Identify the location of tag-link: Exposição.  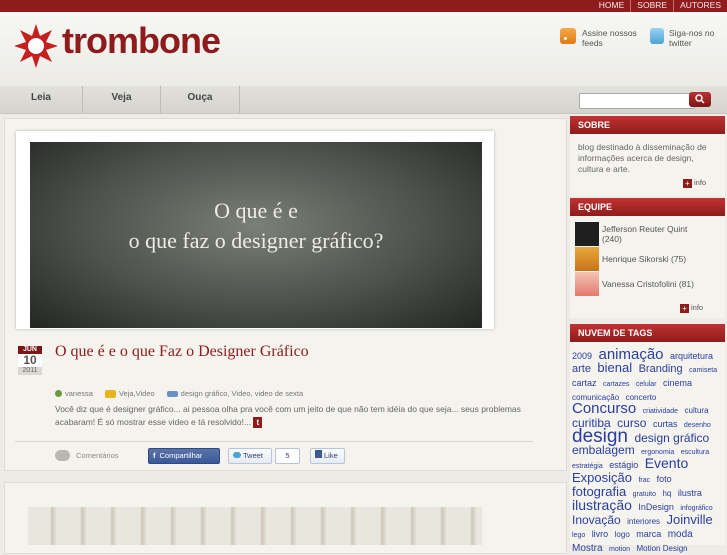
(602, 477).